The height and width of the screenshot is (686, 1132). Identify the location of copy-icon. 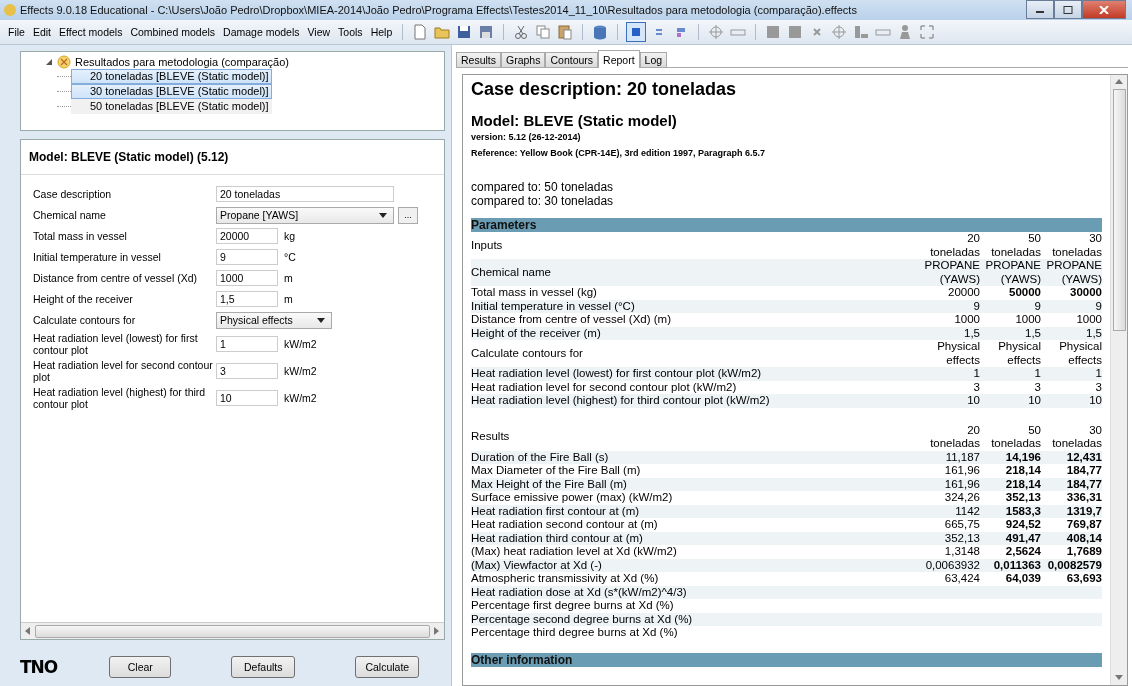
(543, 32).